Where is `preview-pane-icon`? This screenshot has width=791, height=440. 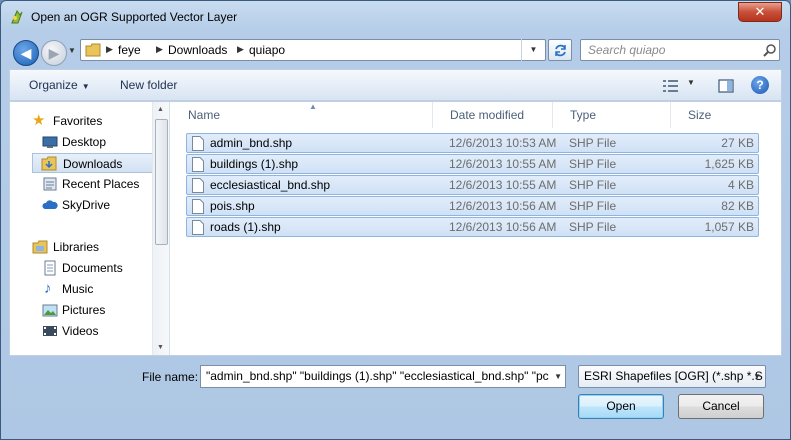
preview-pane-icon is located at coordinates (726, 86).